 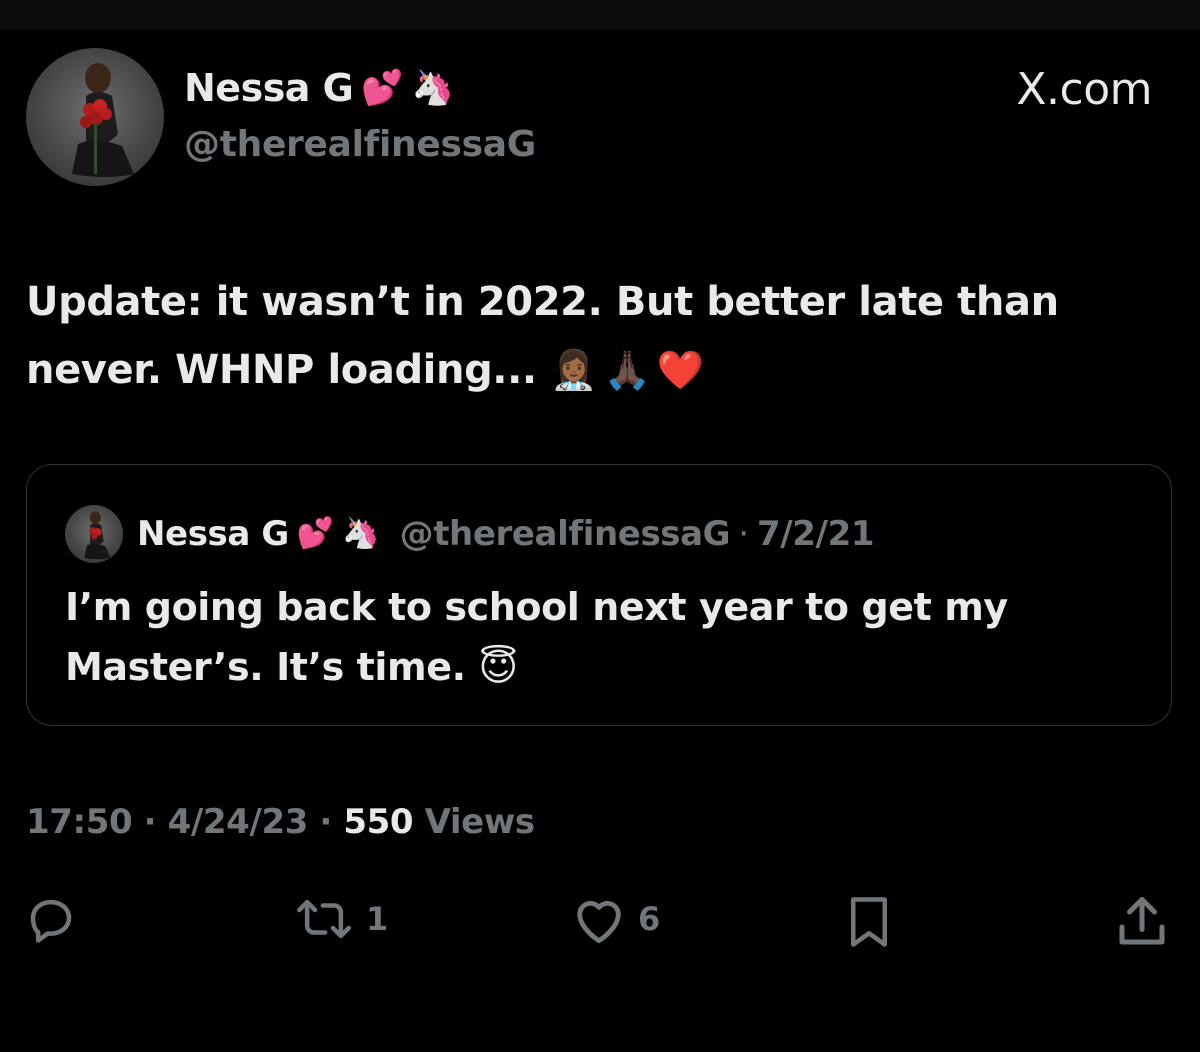 I want to click on quoted-author-avatar, so click(x=94, y=534).